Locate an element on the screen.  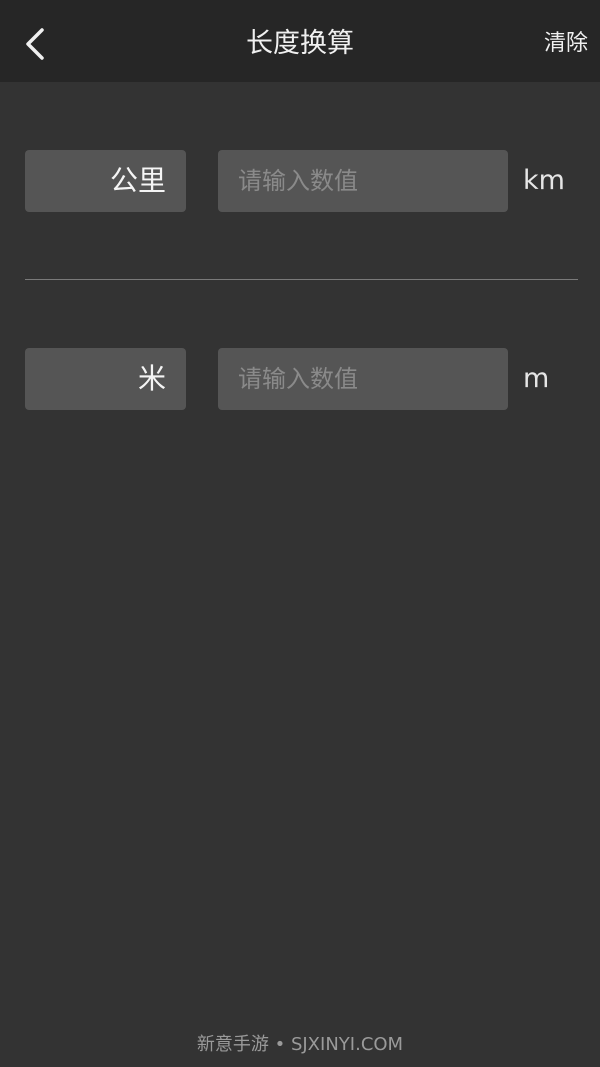
chevron-left-icon is located at coordinates (35, 44).